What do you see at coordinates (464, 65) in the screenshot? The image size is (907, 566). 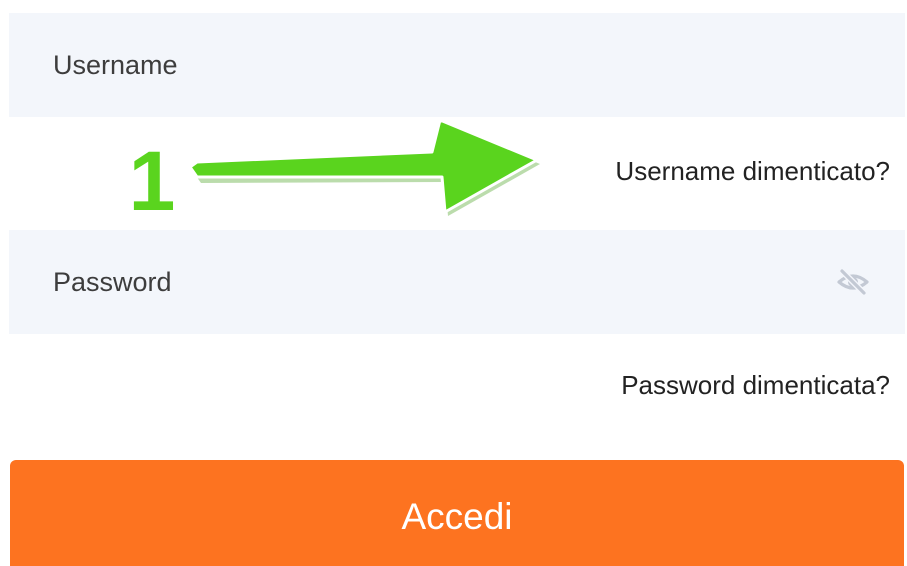 I see `username-input` at bounding box center [464, 65].